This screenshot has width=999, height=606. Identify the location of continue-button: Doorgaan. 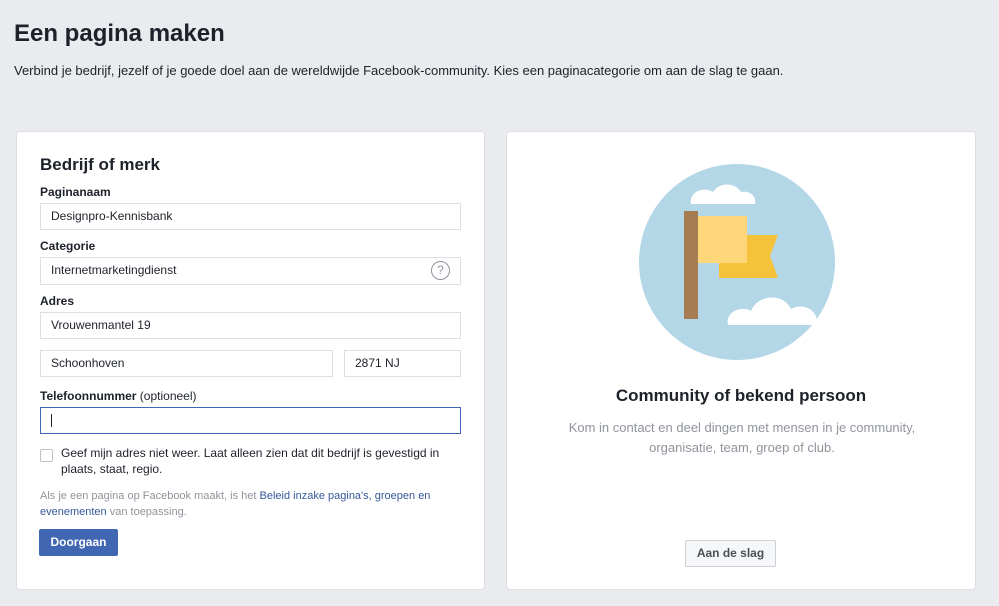
(78, 542).